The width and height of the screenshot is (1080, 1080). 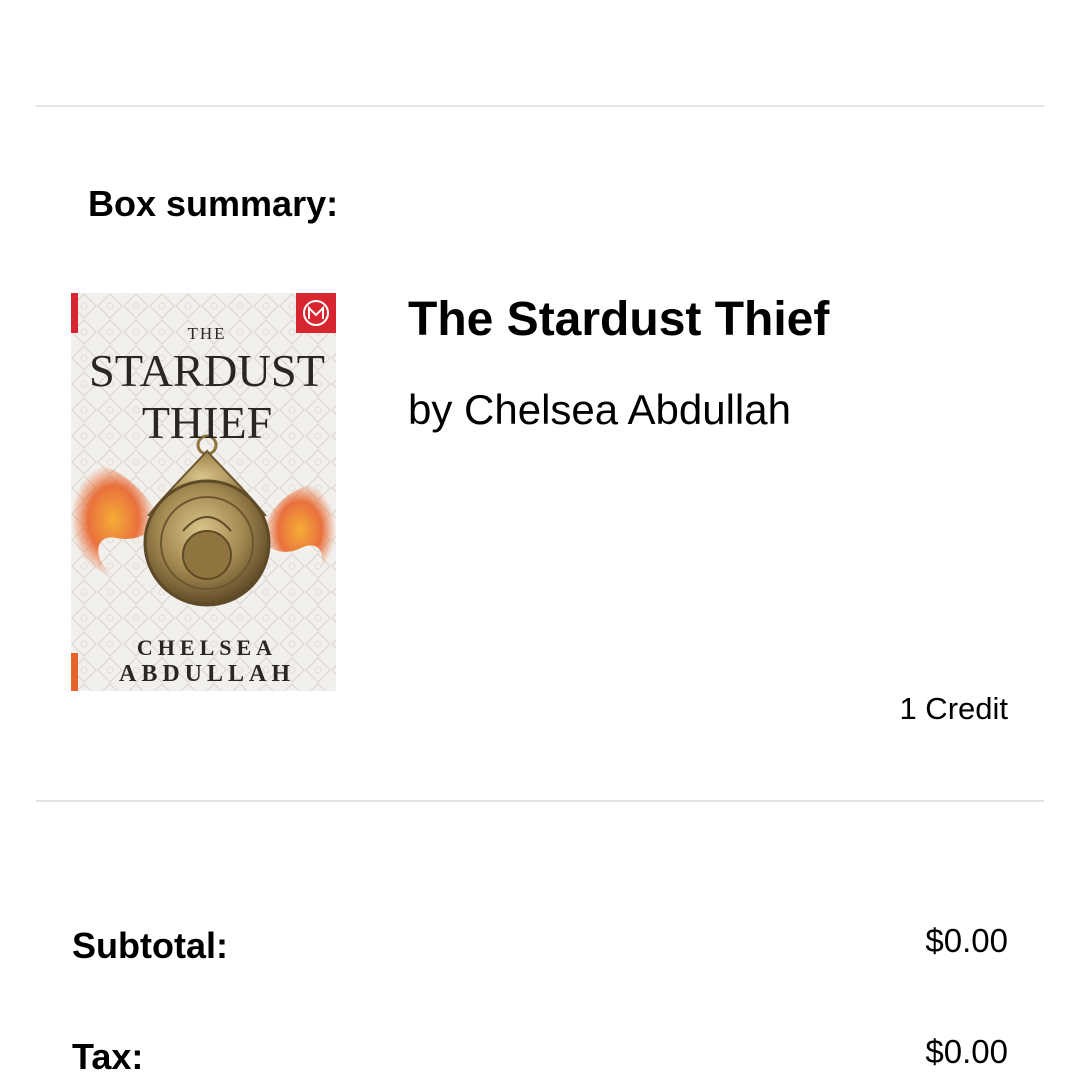 What do you see at coordinates (316, 313) in the screenshot?
I see `botm-badge-icon` at bounding box center [316, 313].